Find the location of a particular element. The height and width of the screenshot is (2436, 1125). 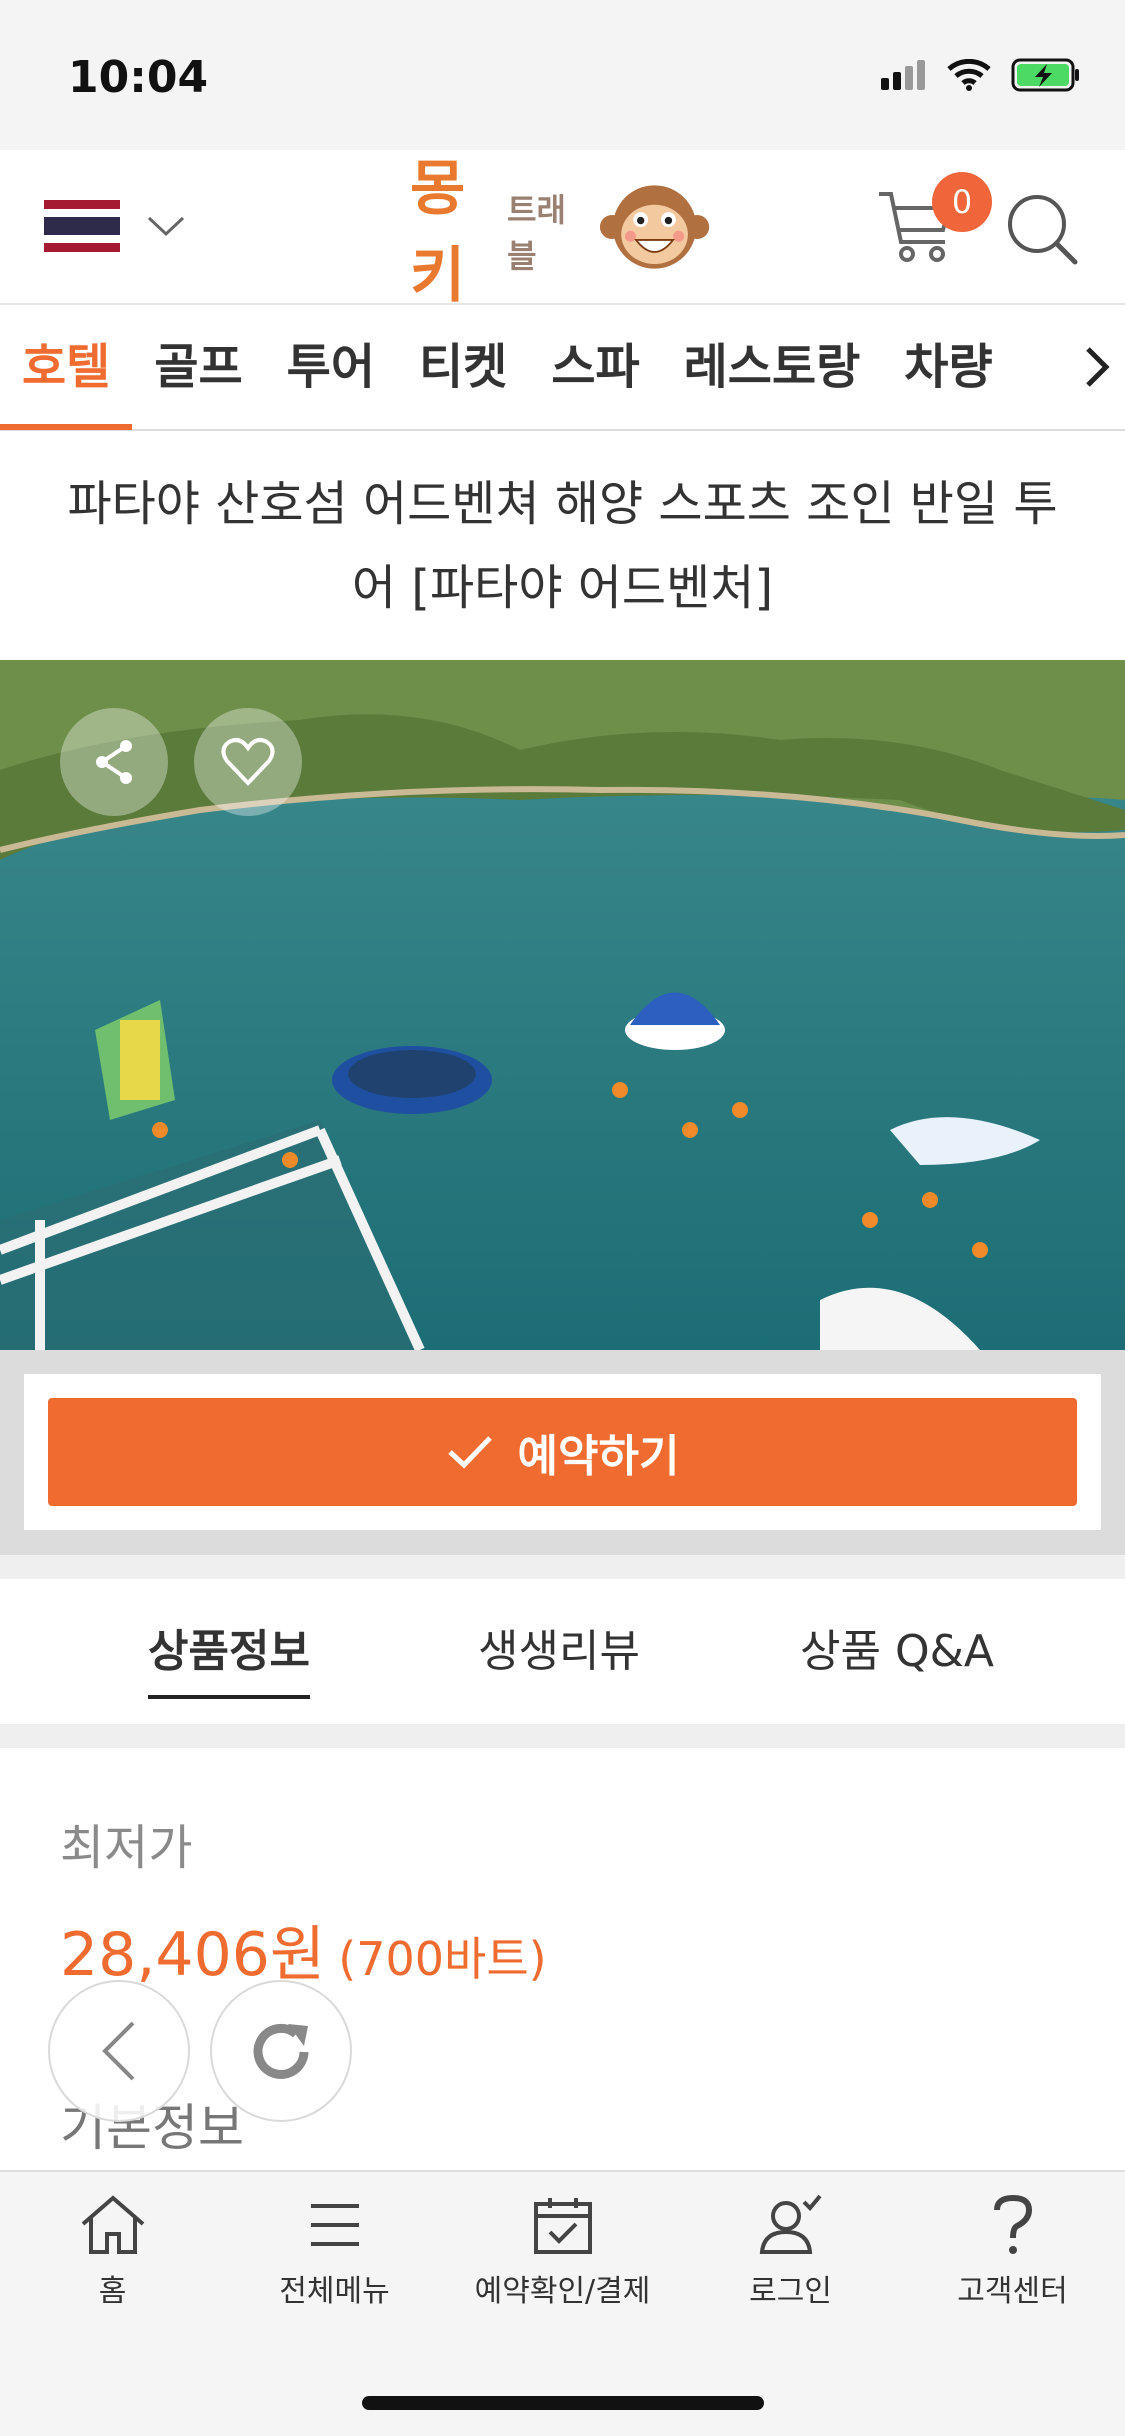

chevron-left-icon is located at coordinates (118, 2051).